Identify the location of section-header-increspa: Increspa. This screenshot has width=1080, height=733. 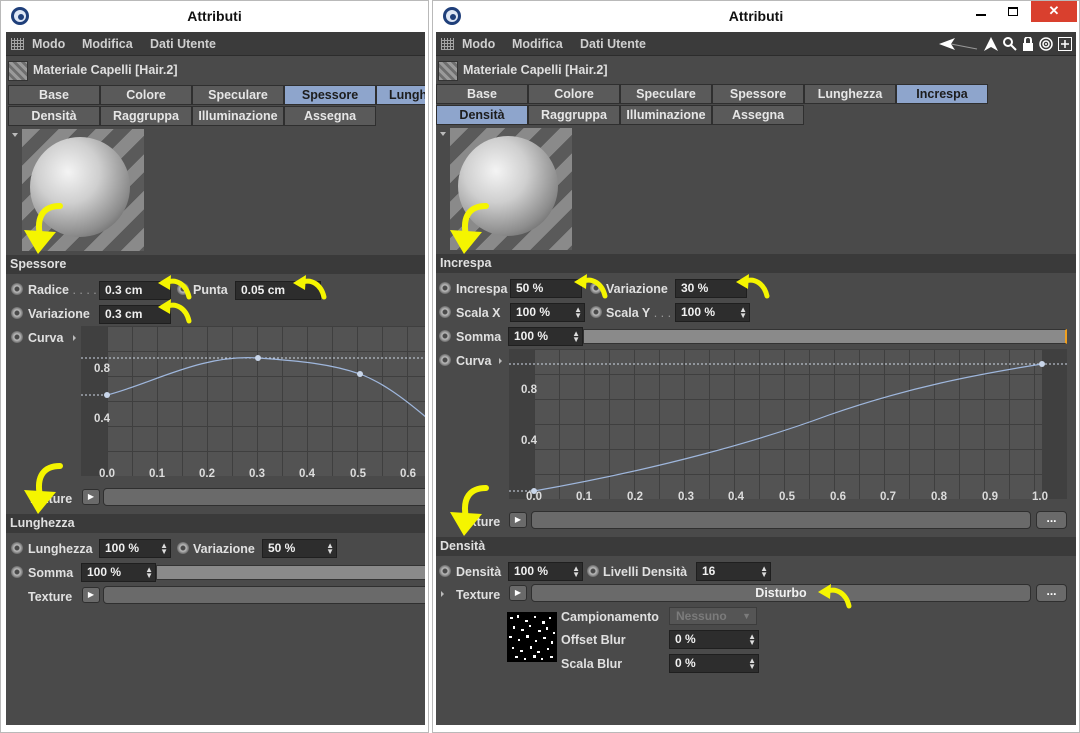
(756, 263).